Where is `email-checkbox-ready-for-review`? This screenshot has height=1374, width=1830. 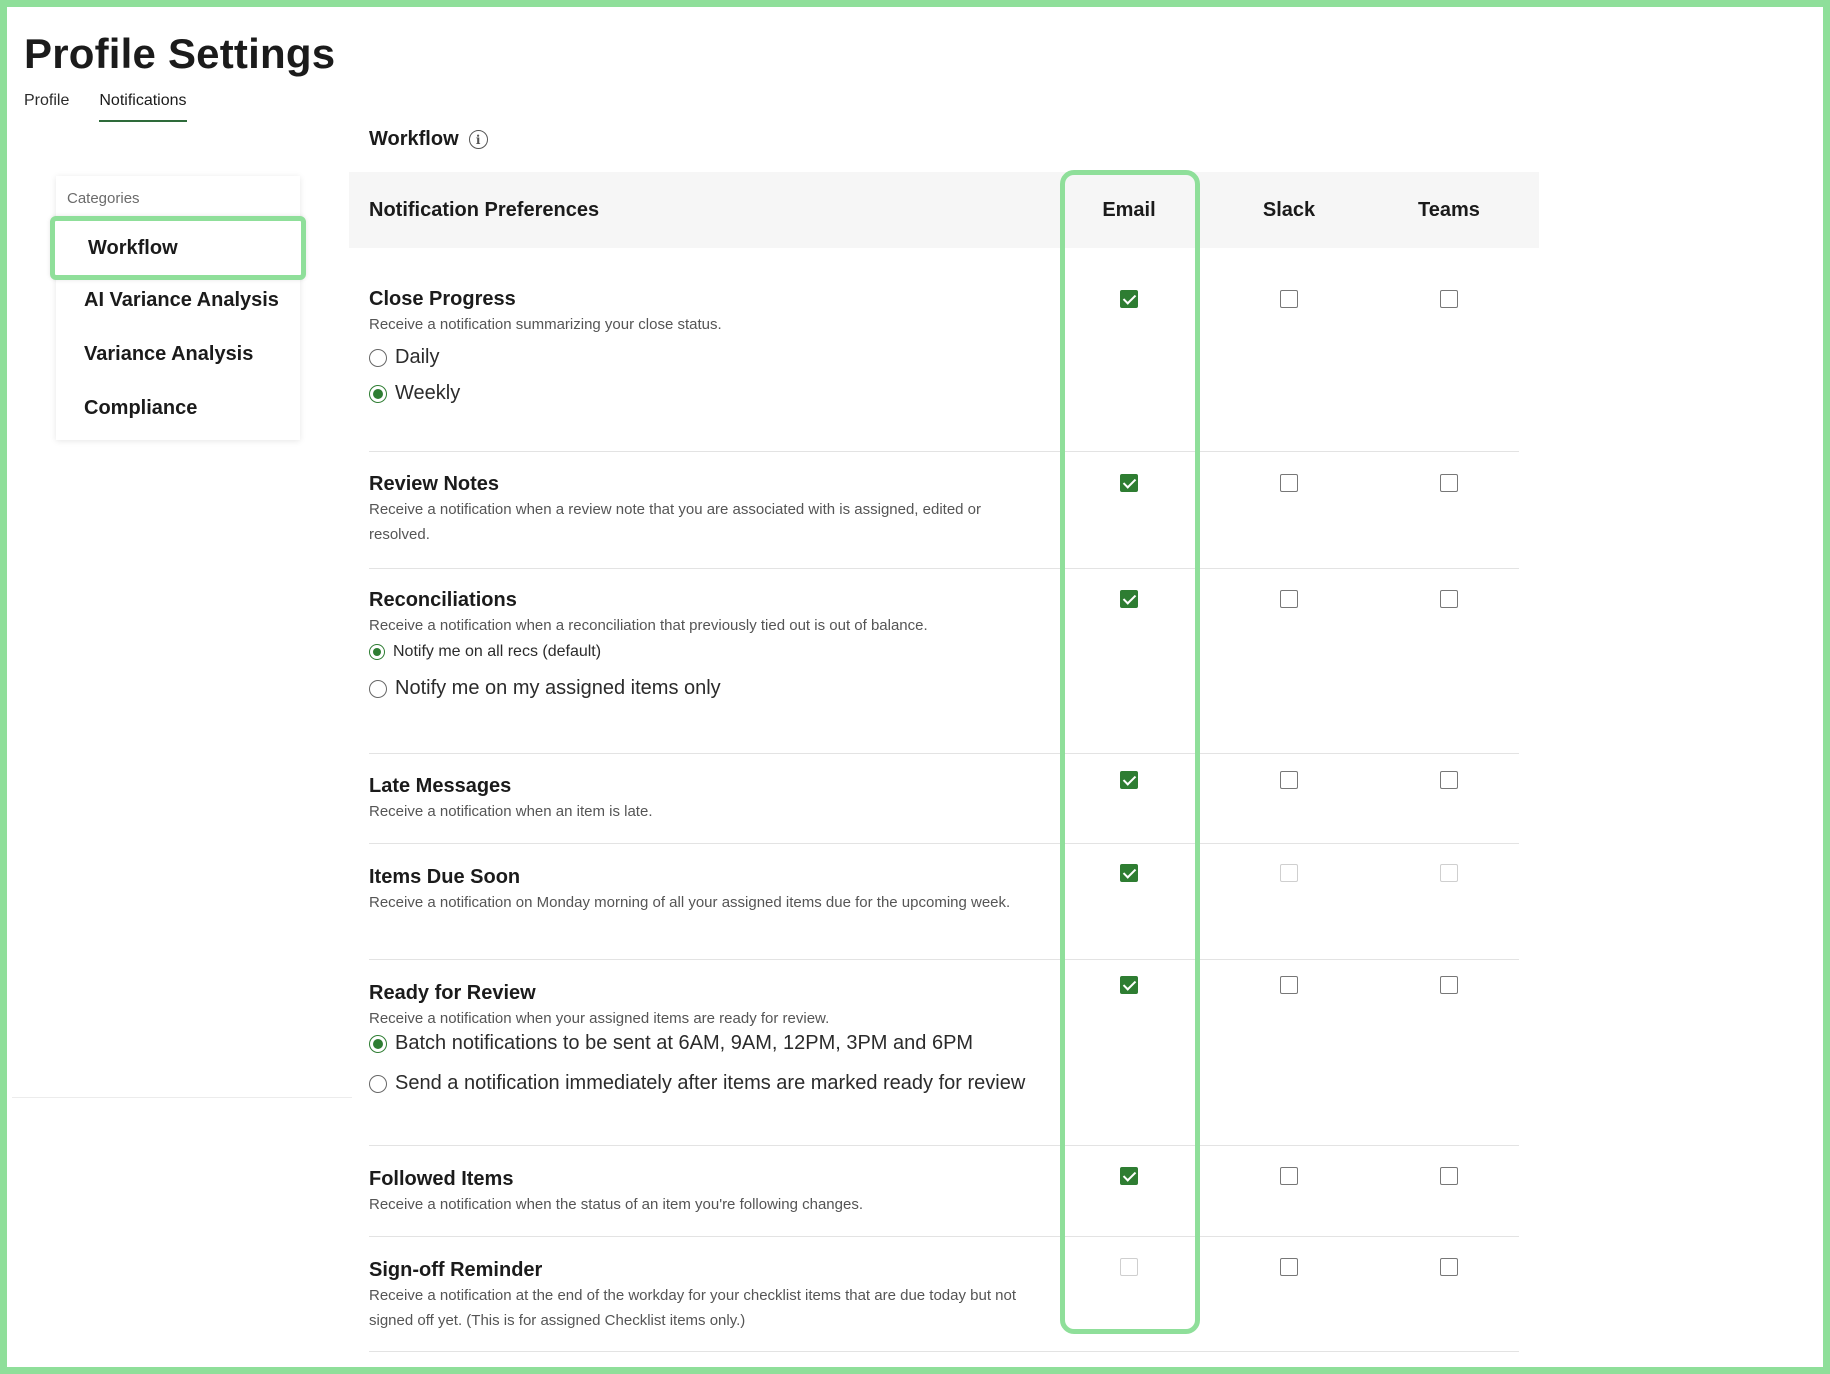
email-checkbox-ready-for-review is located at coordinates (1129, 985).